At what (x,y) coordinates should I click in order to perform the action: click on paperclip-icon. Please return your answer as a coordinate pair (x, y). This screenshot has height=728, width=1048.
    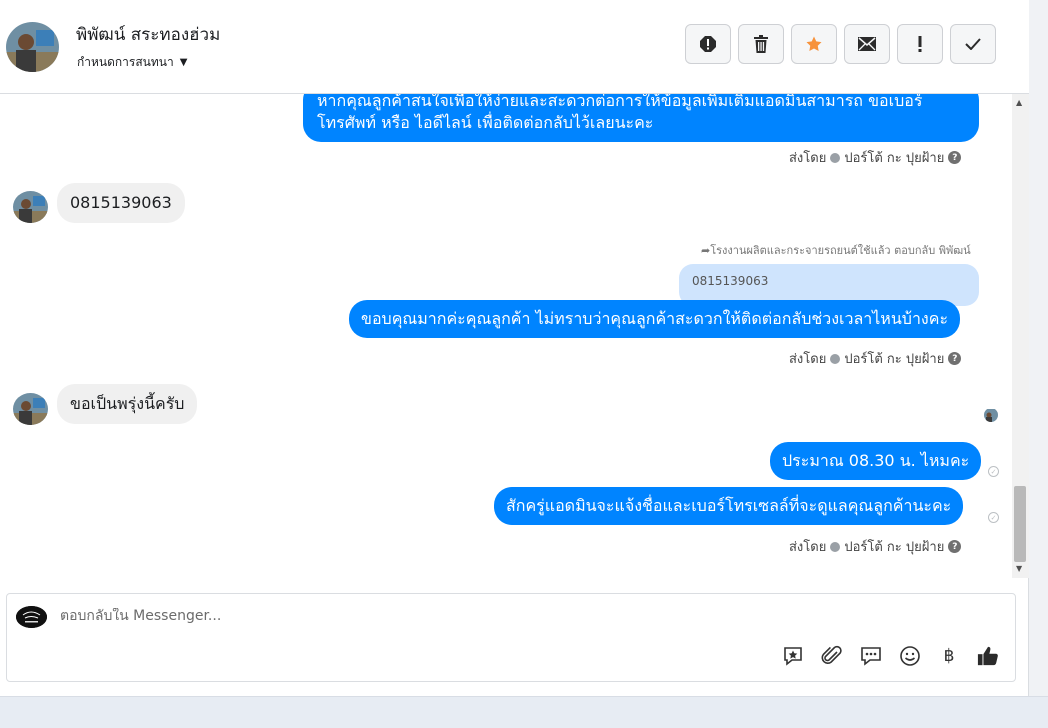
    Looking at the image, I should click on (831, 654).